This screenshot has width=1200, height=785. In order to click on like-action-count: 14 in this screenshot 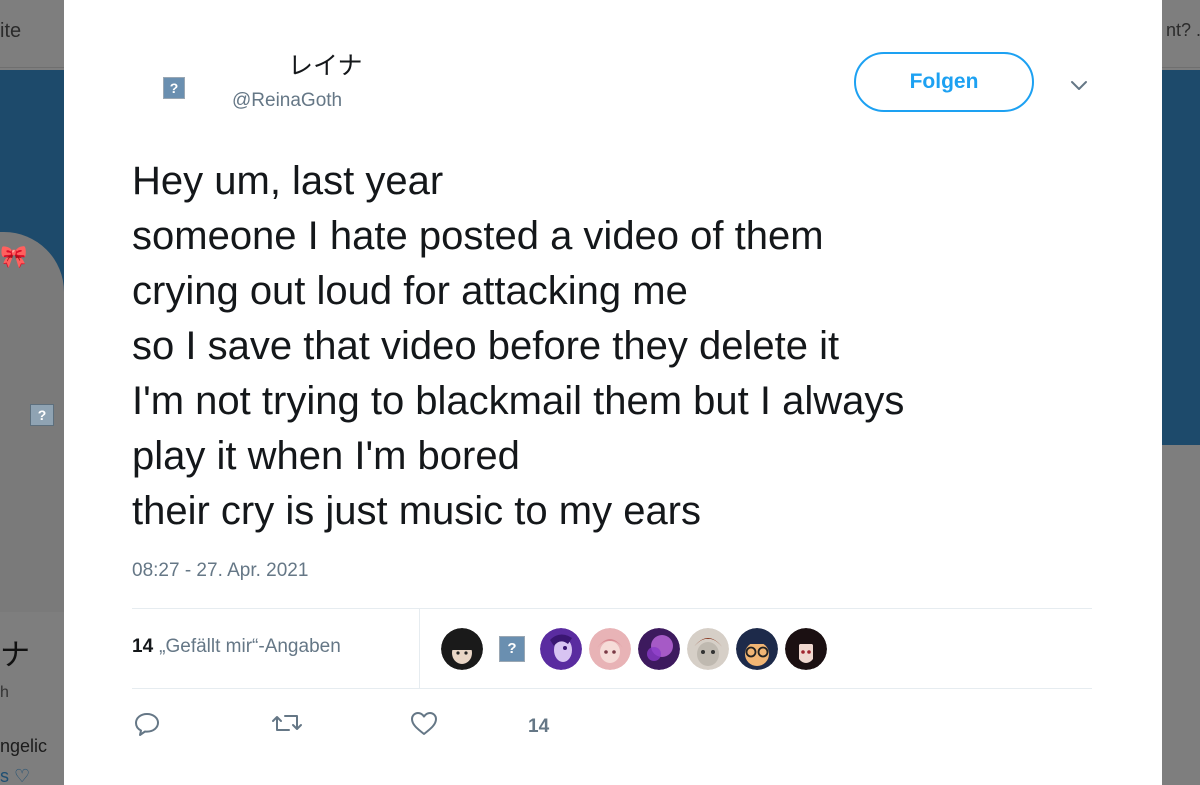, I will do `click(539, 726)`.